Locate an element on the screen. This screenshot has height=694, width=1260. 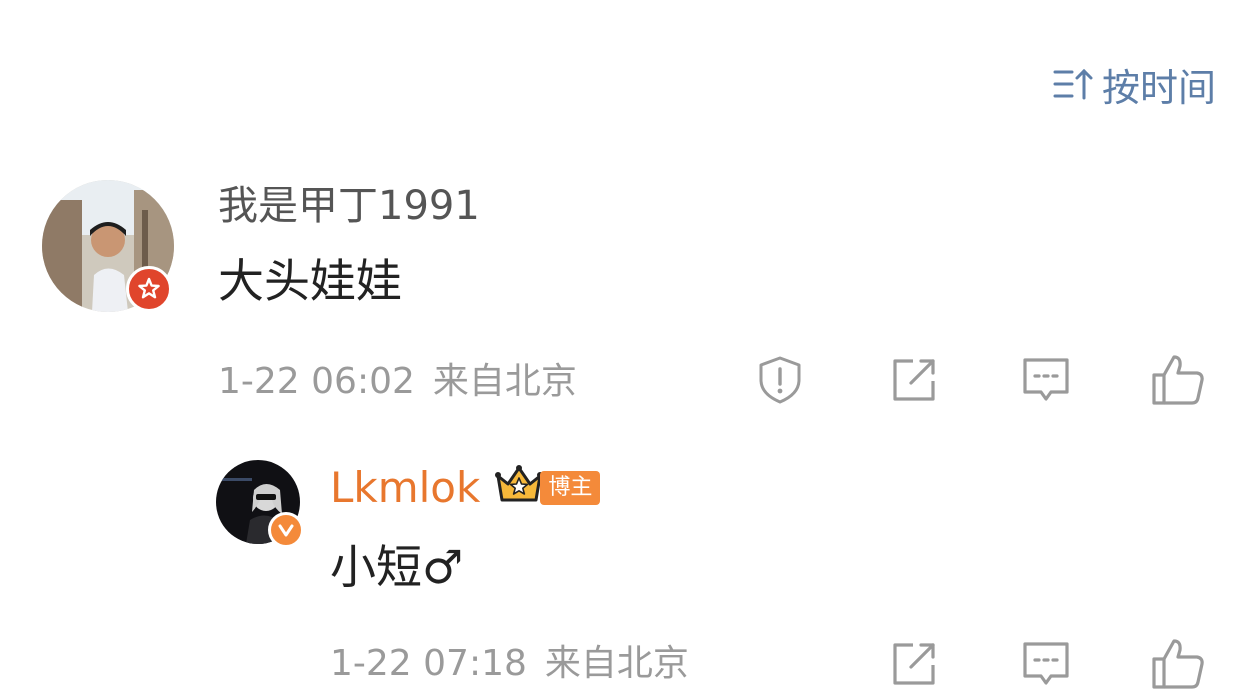
comment-username: 我是甲丁1991 is located at coordinates (349, 206).